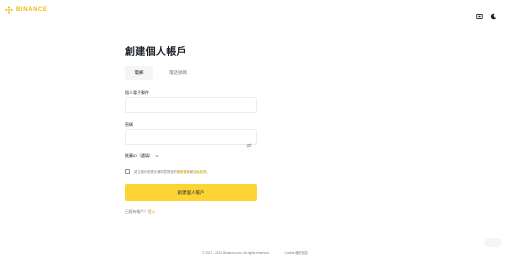 This screenshot has height=260, width=510. I want to click on email-field-wrapper, so click(191, 107).